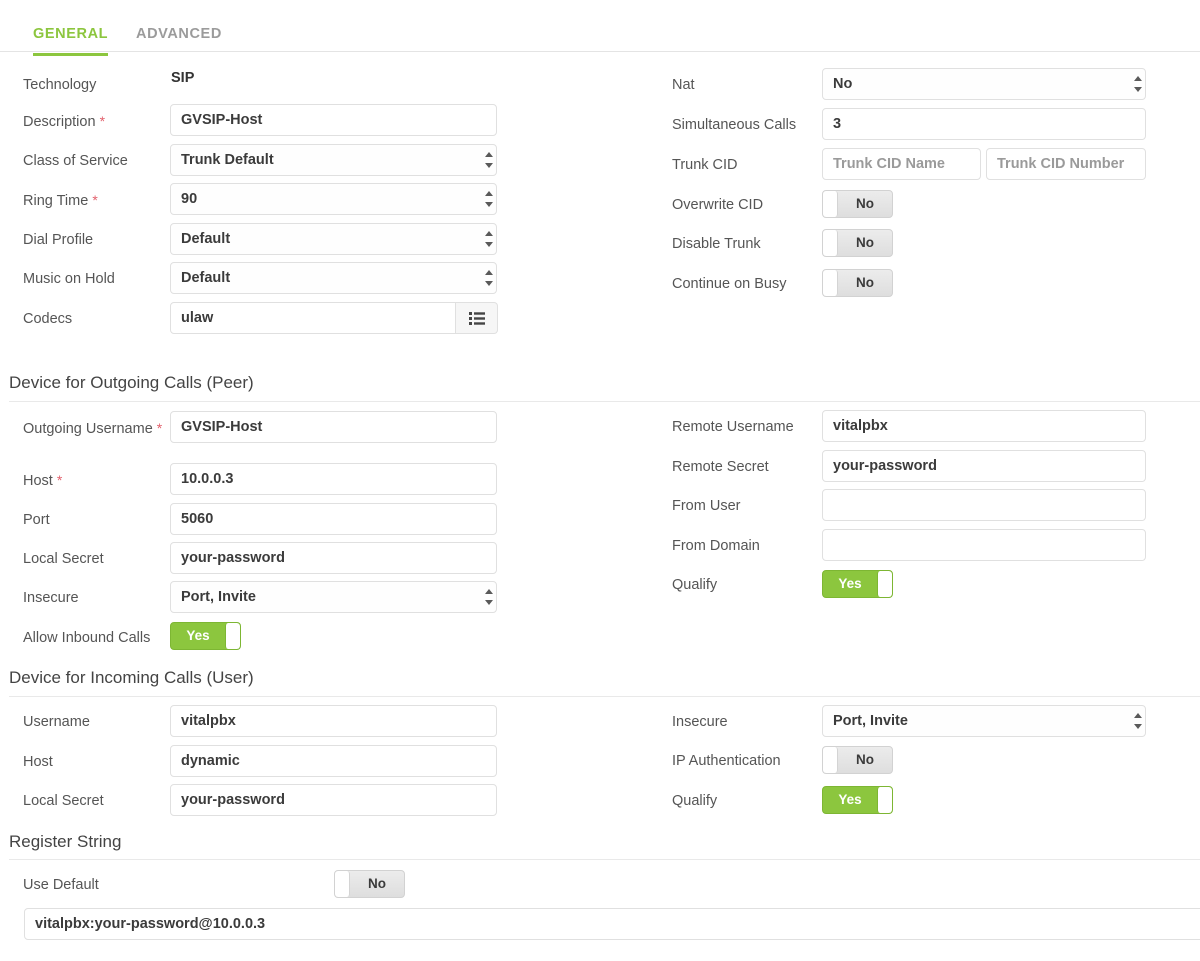 The image size is (1200, 961). I want to click on label-technology: Technology, so click(60, 85).